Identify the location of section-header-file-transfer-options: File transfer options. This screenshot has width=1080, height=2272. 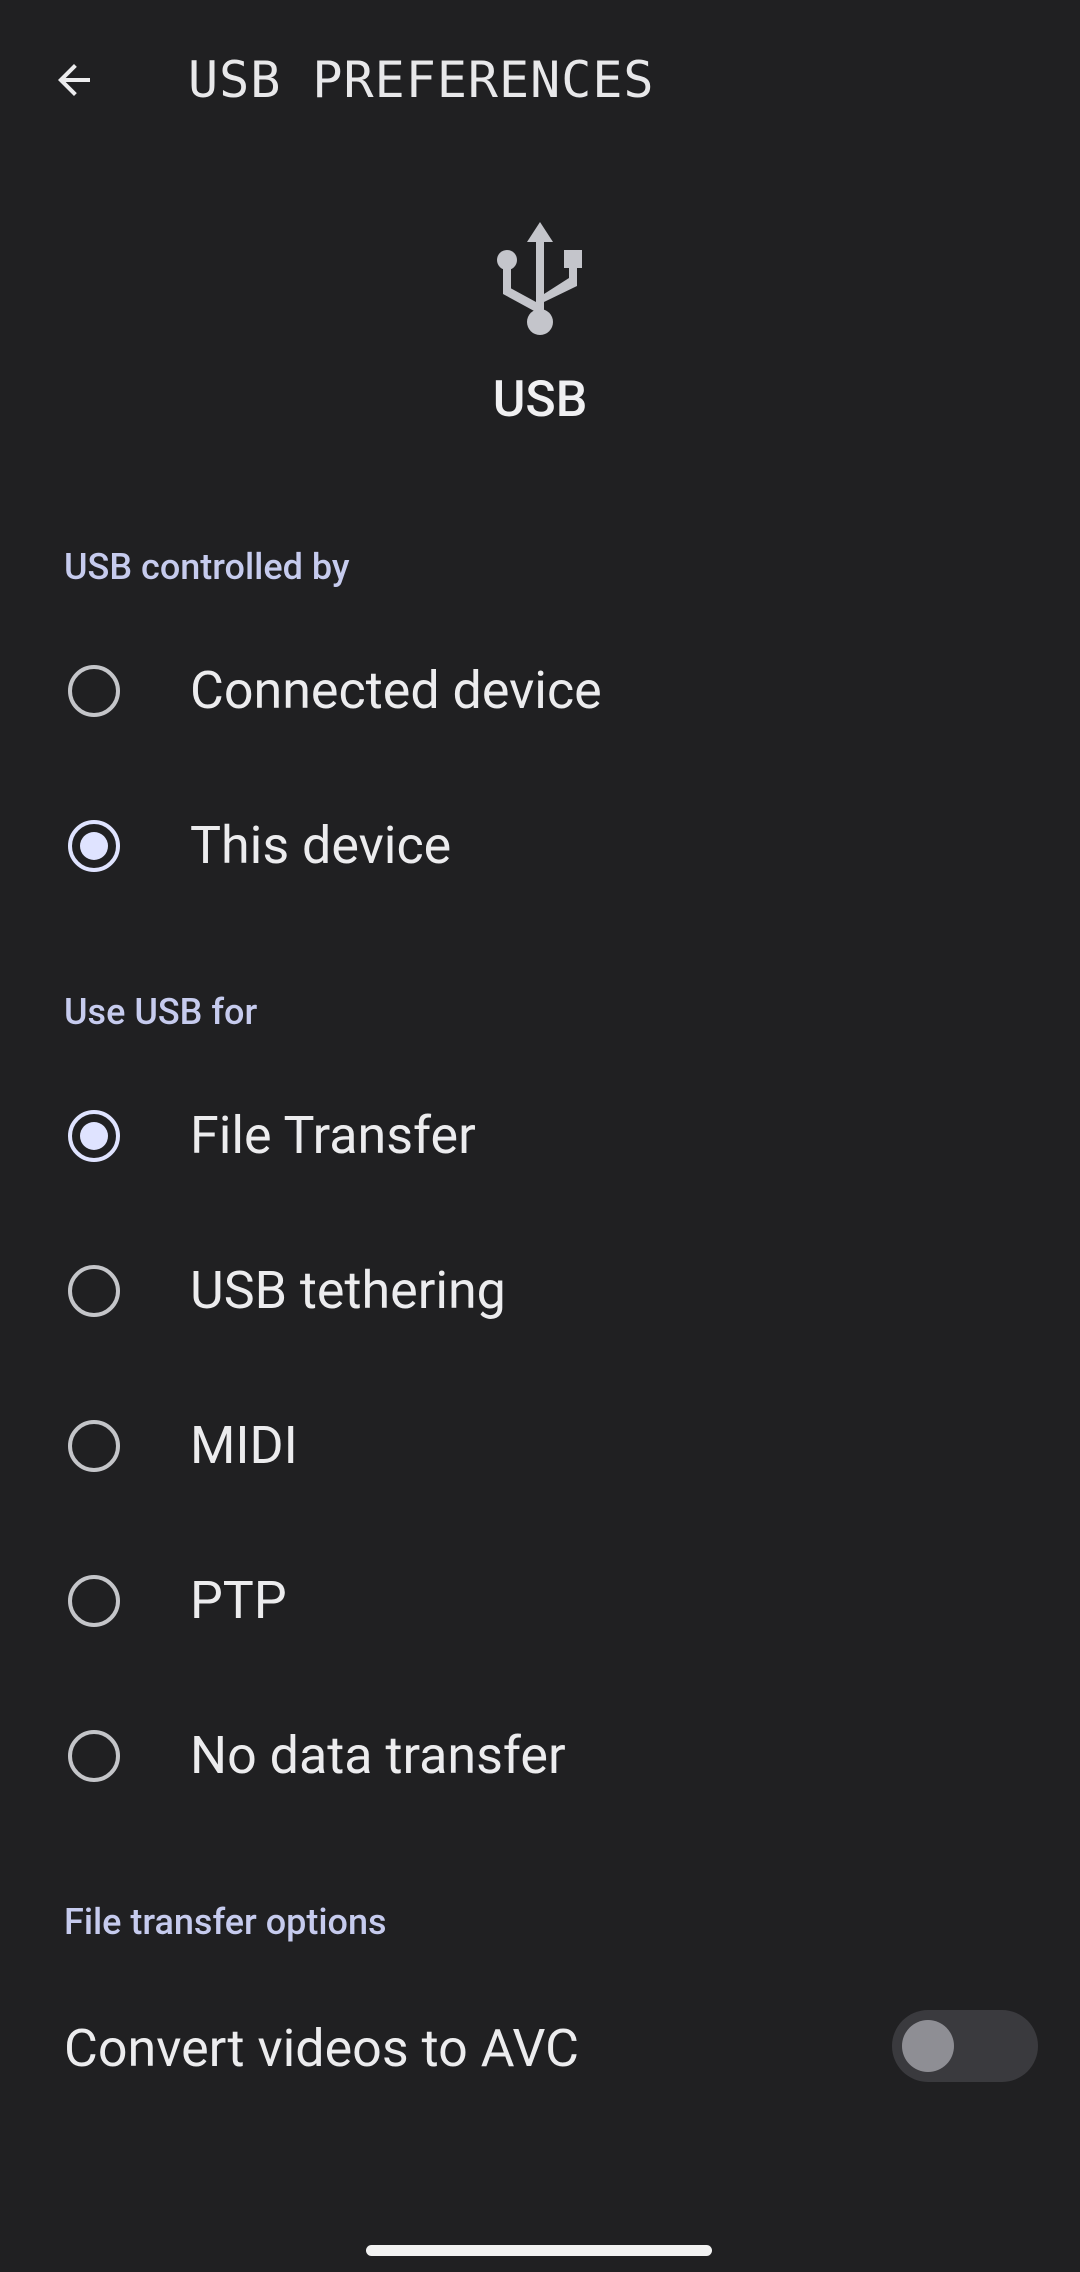
(225, 1922).